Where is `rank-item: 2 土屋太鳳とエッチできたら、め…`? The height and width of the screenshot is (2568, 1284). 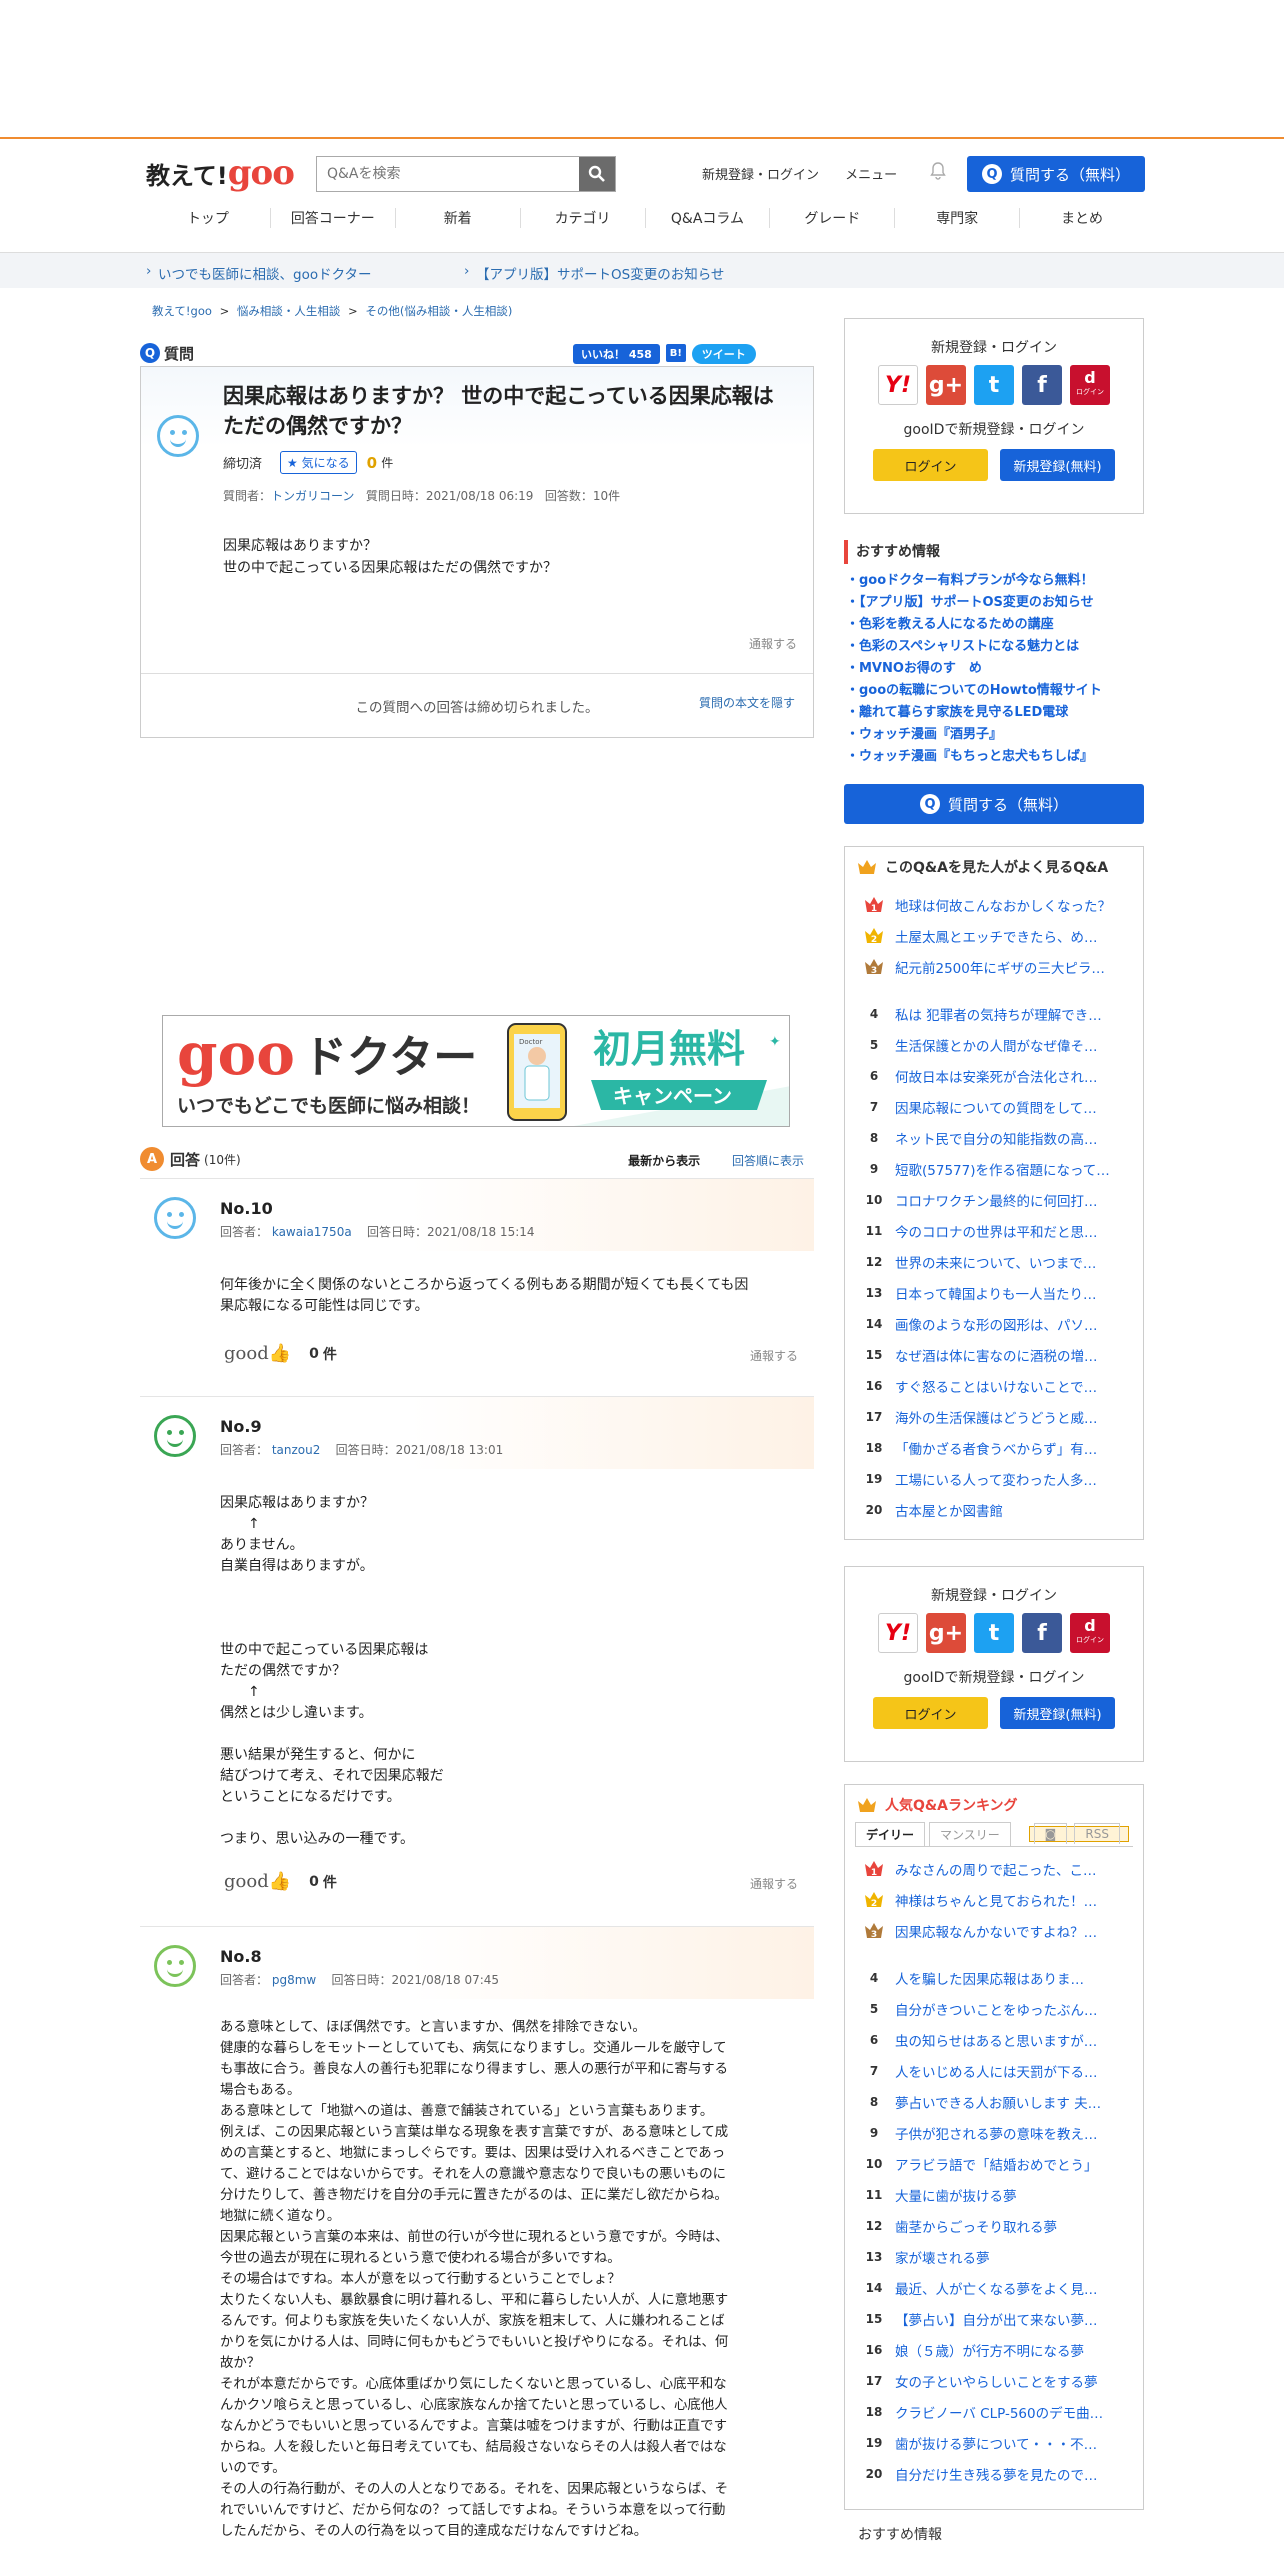
rank-item: 2 土屋太鳳とエッチできたら、め… is located at coordinates (997, 935).